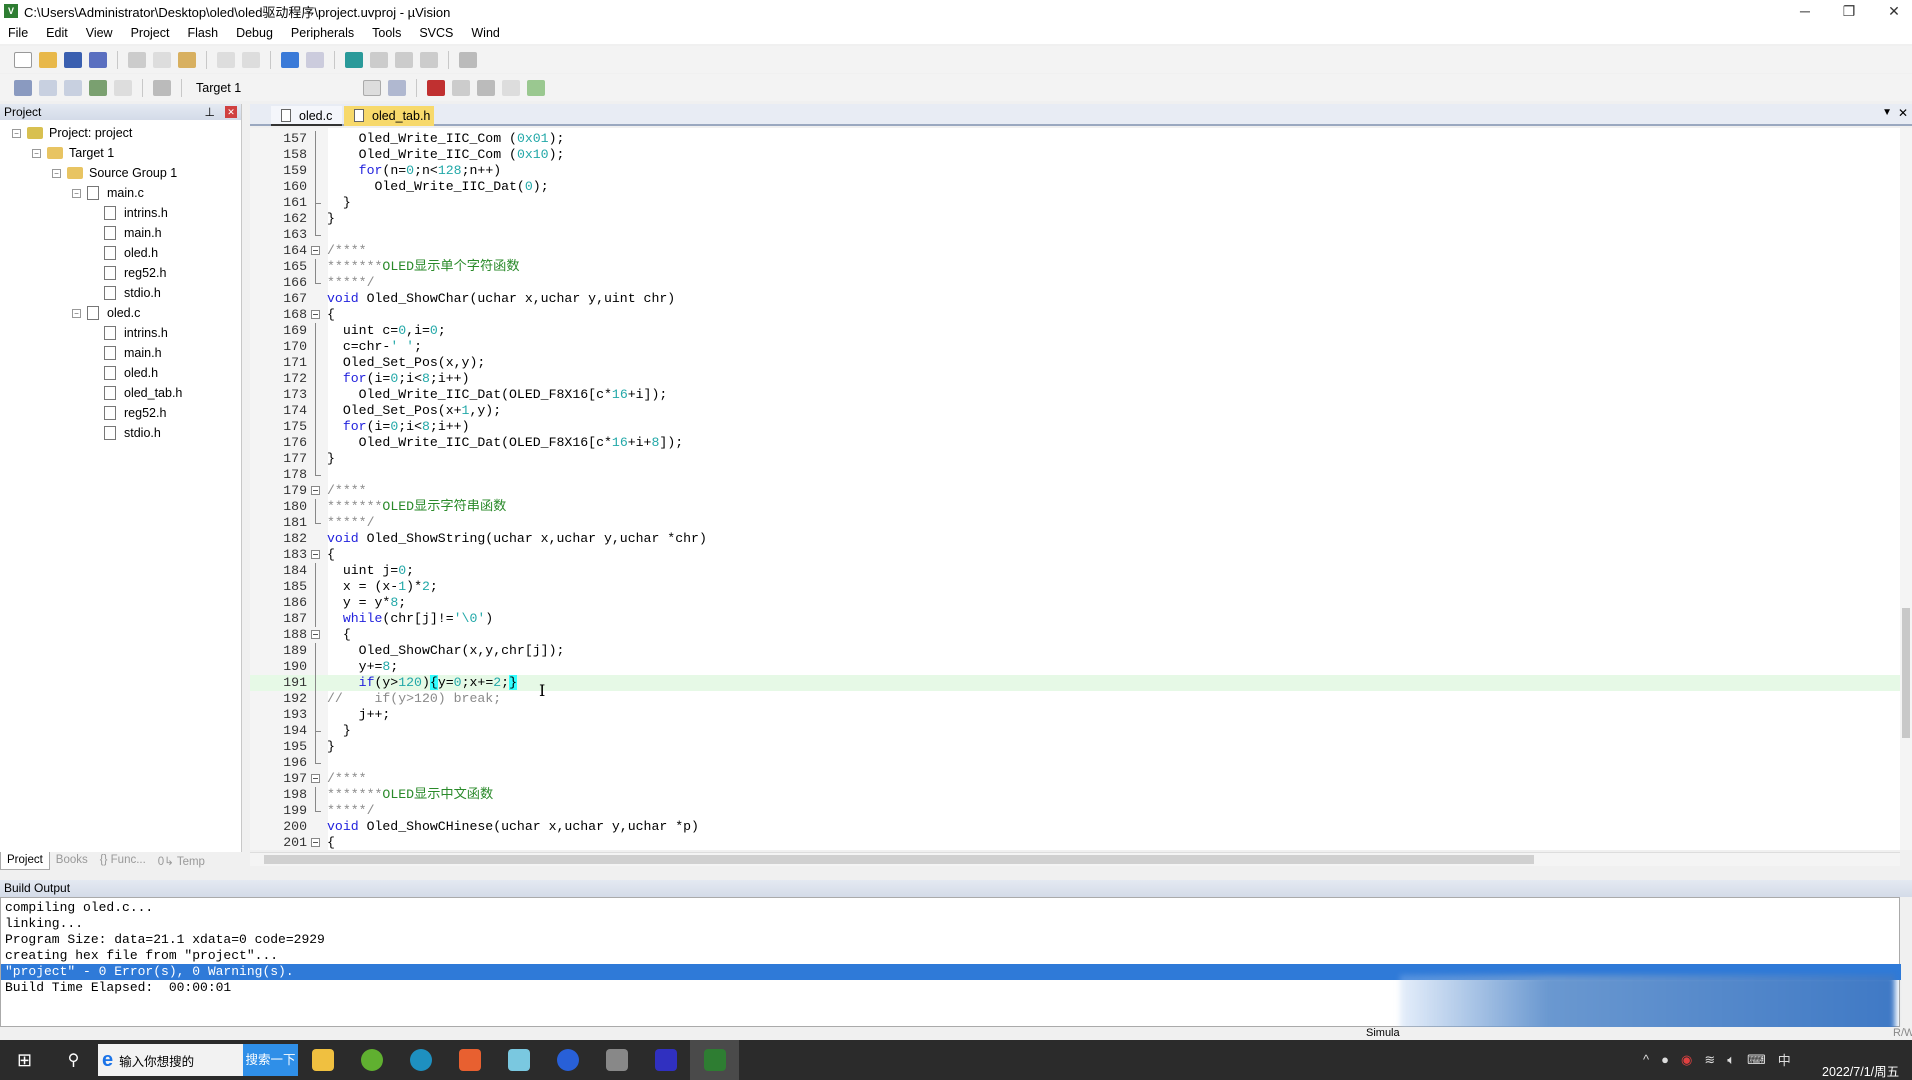 The height and width of the screenshot is (1080, 1912). What do you see at coordinates (1075, 475) in the screenshot?
I see `code-line: 178` at bounding box center [1075, 475].